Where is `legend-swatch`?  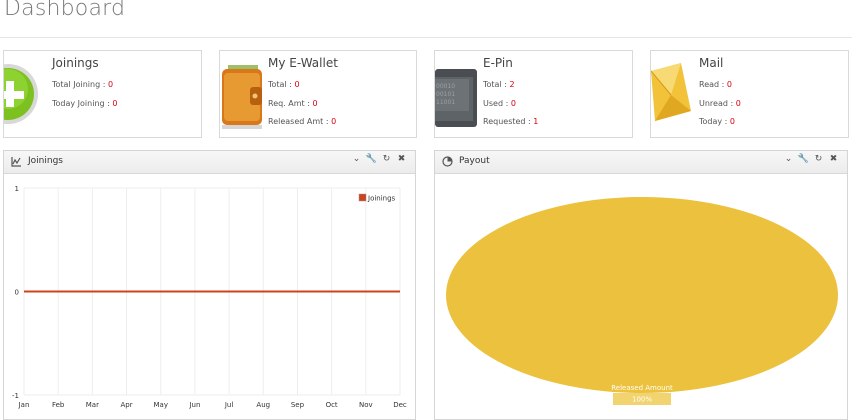 legend-swatch is located at coordinates (362, 197).